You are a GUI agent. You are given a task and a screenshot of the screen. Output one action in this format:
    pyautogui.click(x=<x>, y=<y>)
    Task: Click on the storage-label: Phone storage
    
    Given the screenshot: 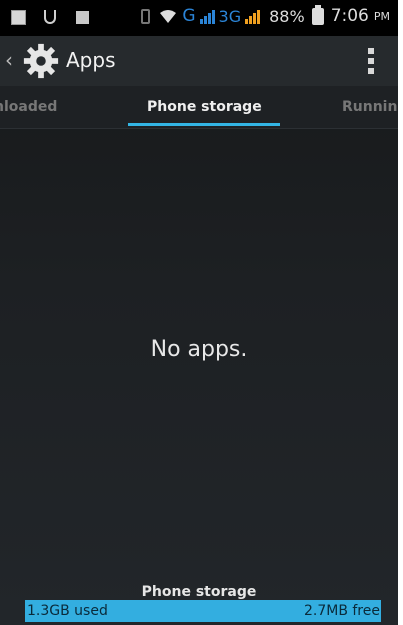 What is the action you would take?
    pyautogui.click(x=199, y=592)
    